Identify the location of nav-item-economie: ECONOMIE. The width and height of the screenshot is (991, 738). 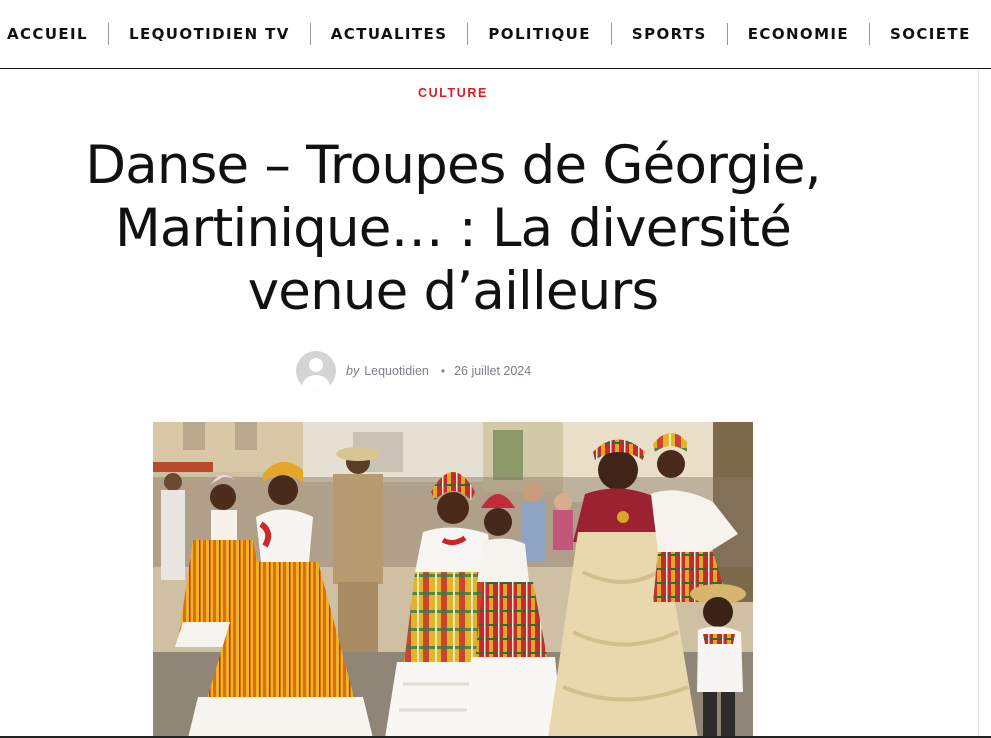
(798, 34).